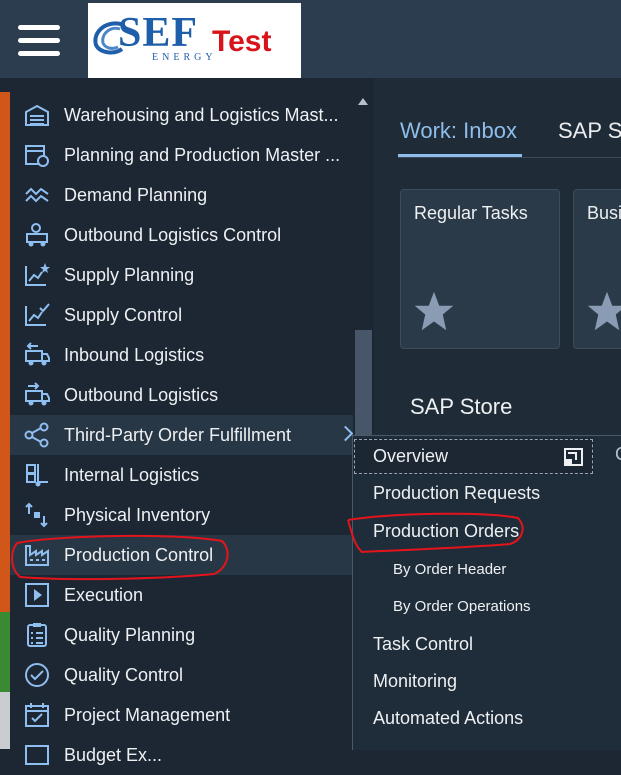 The height and width of the screenshot is (775, 621). What do you see at coordinates (597, 269) in the screenshot?
I see `tile-business: Busi` at bounding box center [597, 269].